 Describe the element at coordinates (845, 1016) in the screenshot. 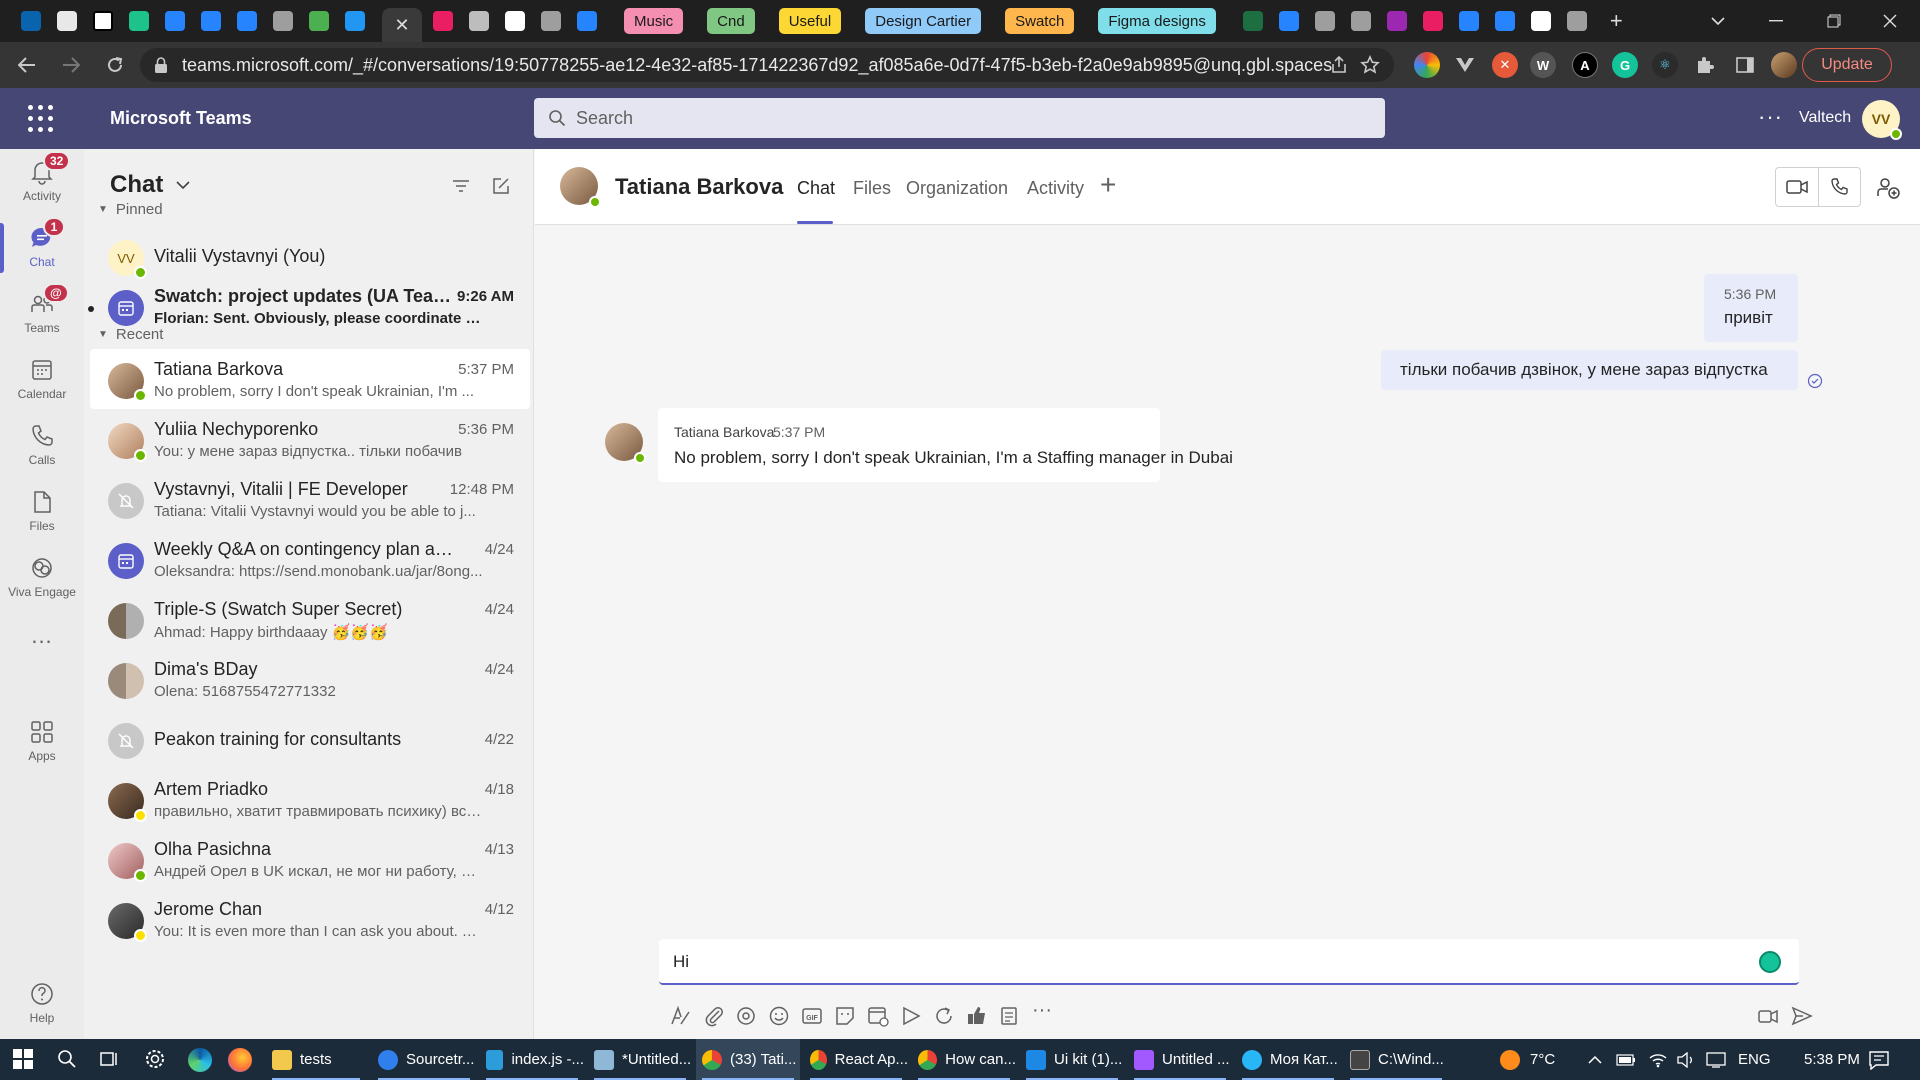

I see `sticker-icon` at that location.